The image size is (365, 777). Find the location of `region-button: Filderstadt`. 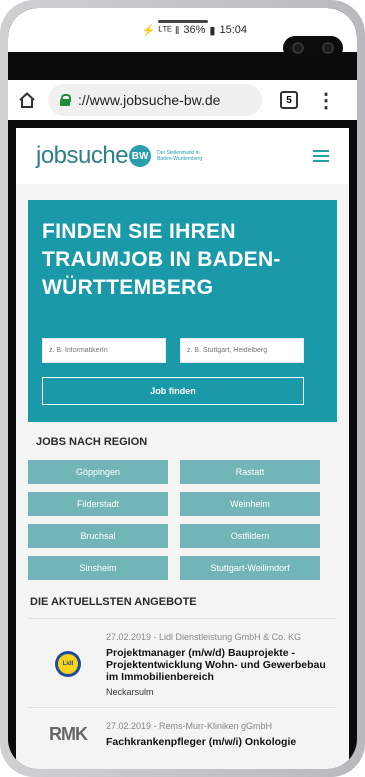

region-button: Filderstadt is located at coordinates (98, 504).